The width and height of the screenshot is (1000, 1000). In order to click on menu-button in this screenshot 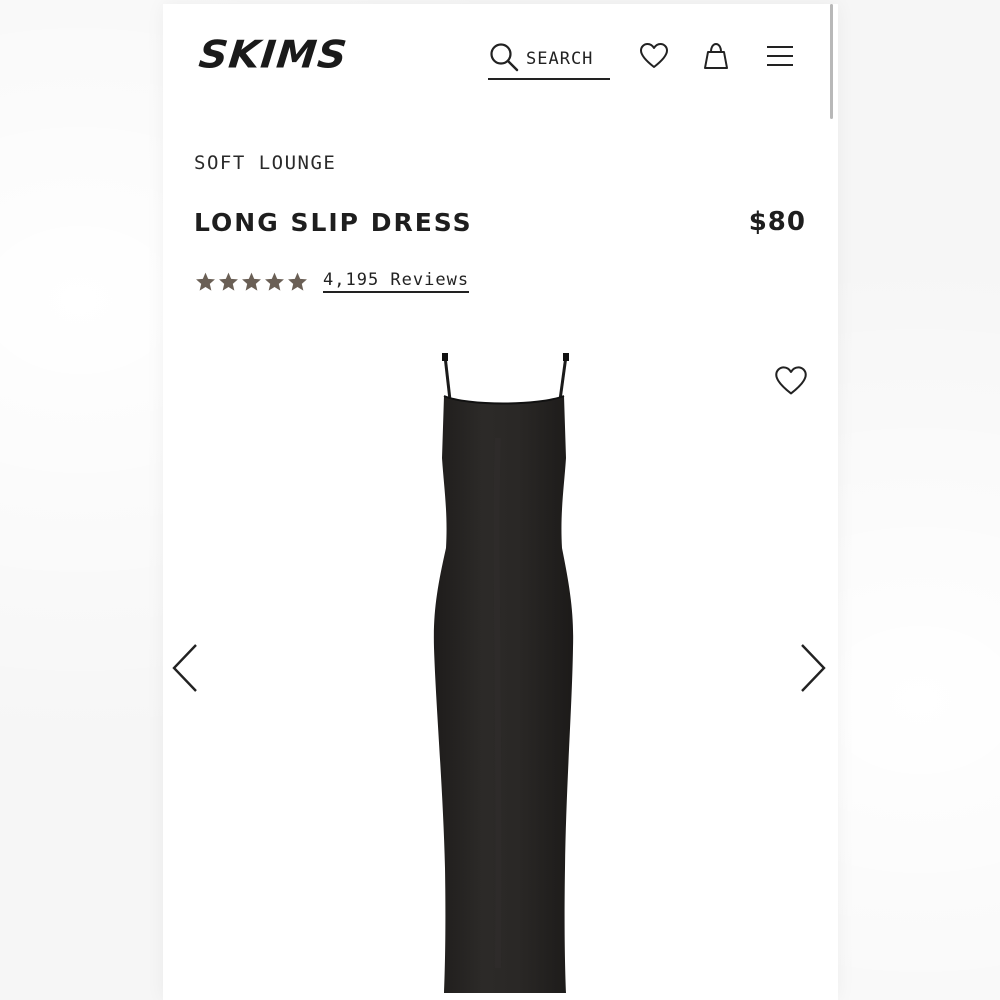, I will do `click(780, 58)`.